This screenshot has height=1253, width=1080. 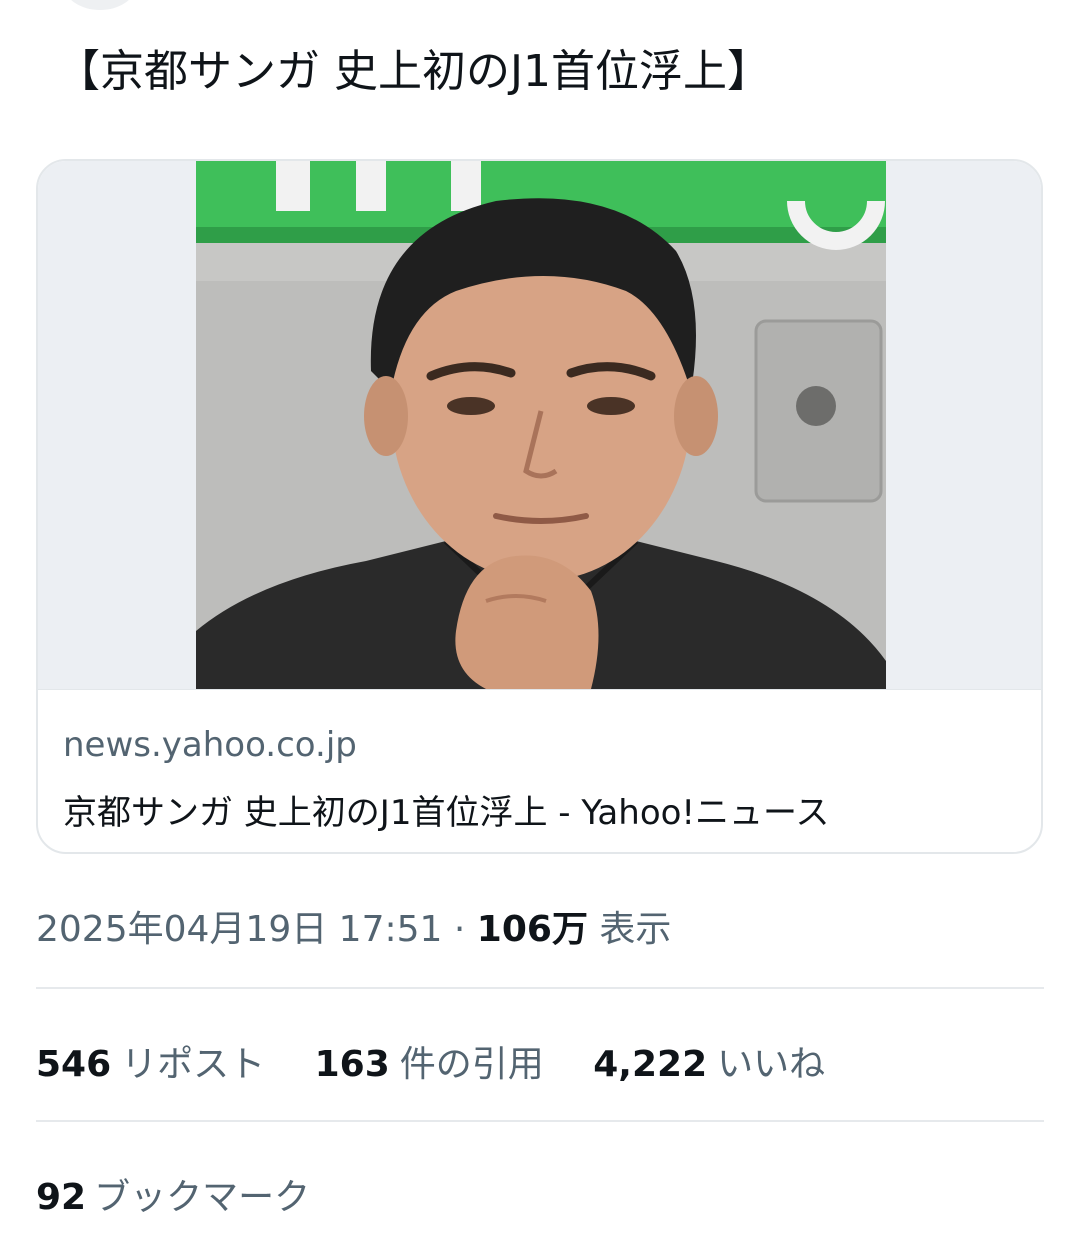 I want to click on likes-count: 4,222, so click(x=650, y=1064).